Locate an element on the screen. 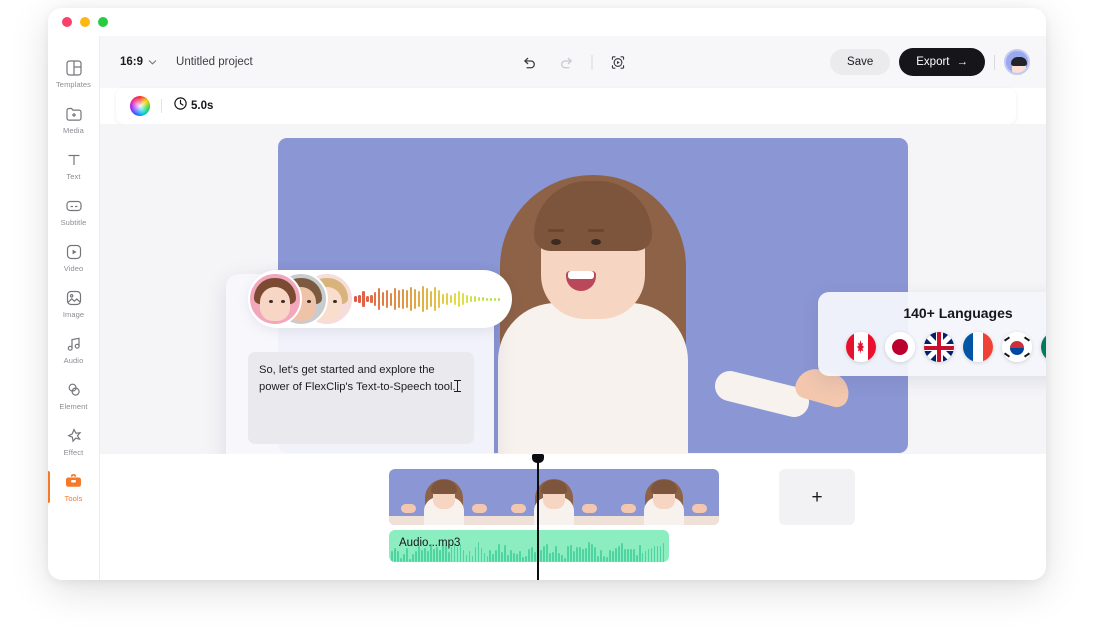  maximize-button is located at coordinates (103, 22).